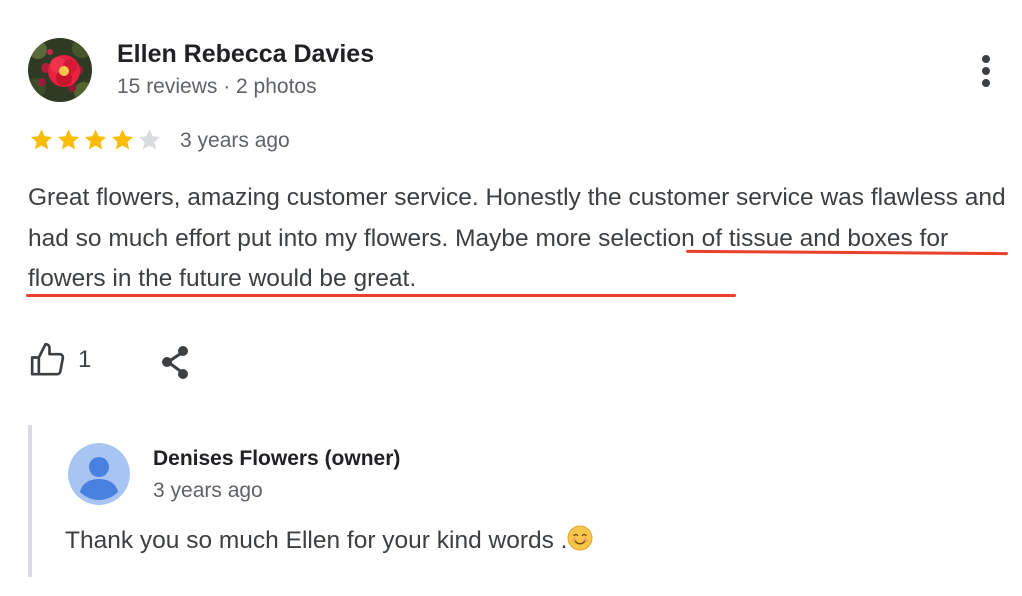  I want to click on thumbs-up-icon, so click(47, 359).